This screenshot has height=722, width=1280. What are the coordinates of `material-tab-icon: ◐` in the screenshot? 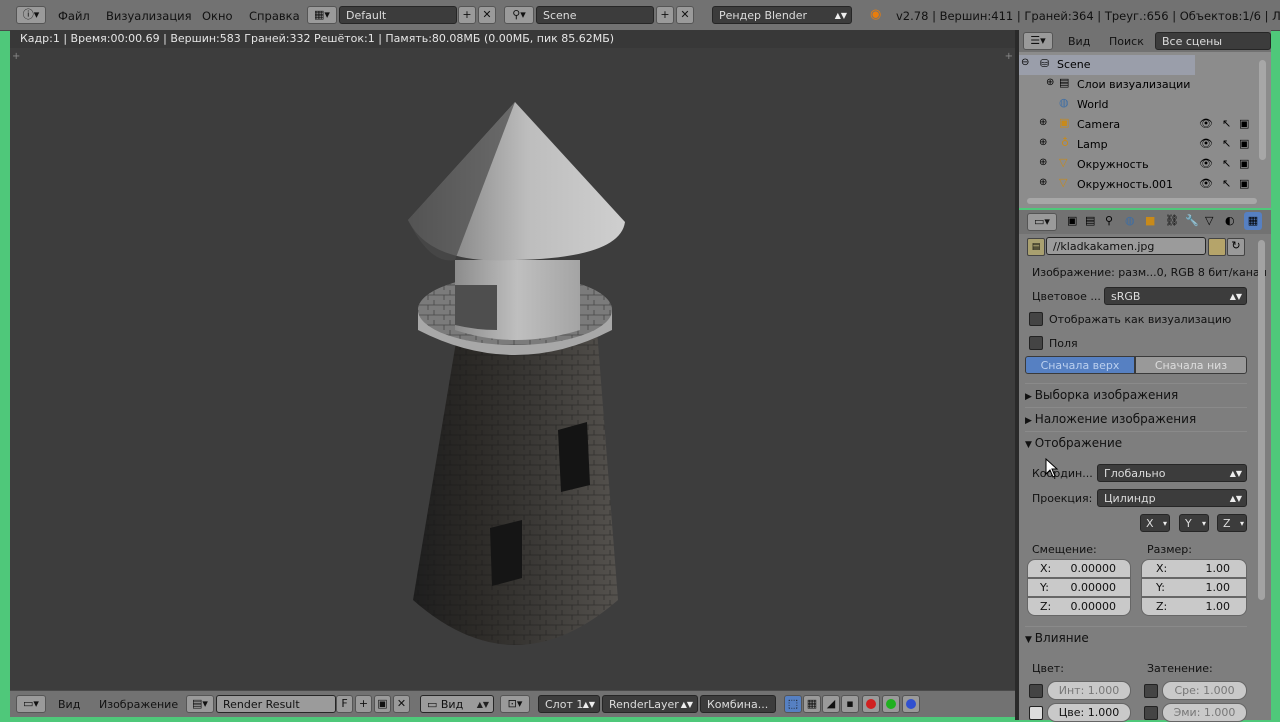 It's located at (1230, 220).